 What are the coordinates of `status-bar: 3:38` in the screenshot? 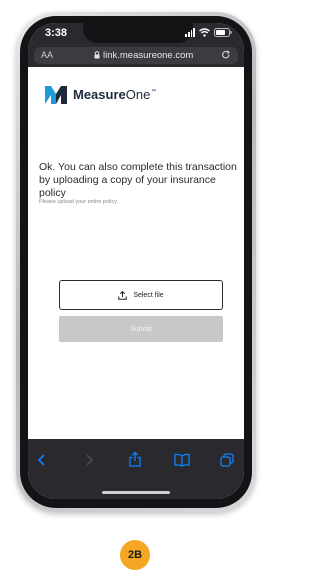 It's located at (136, 34).